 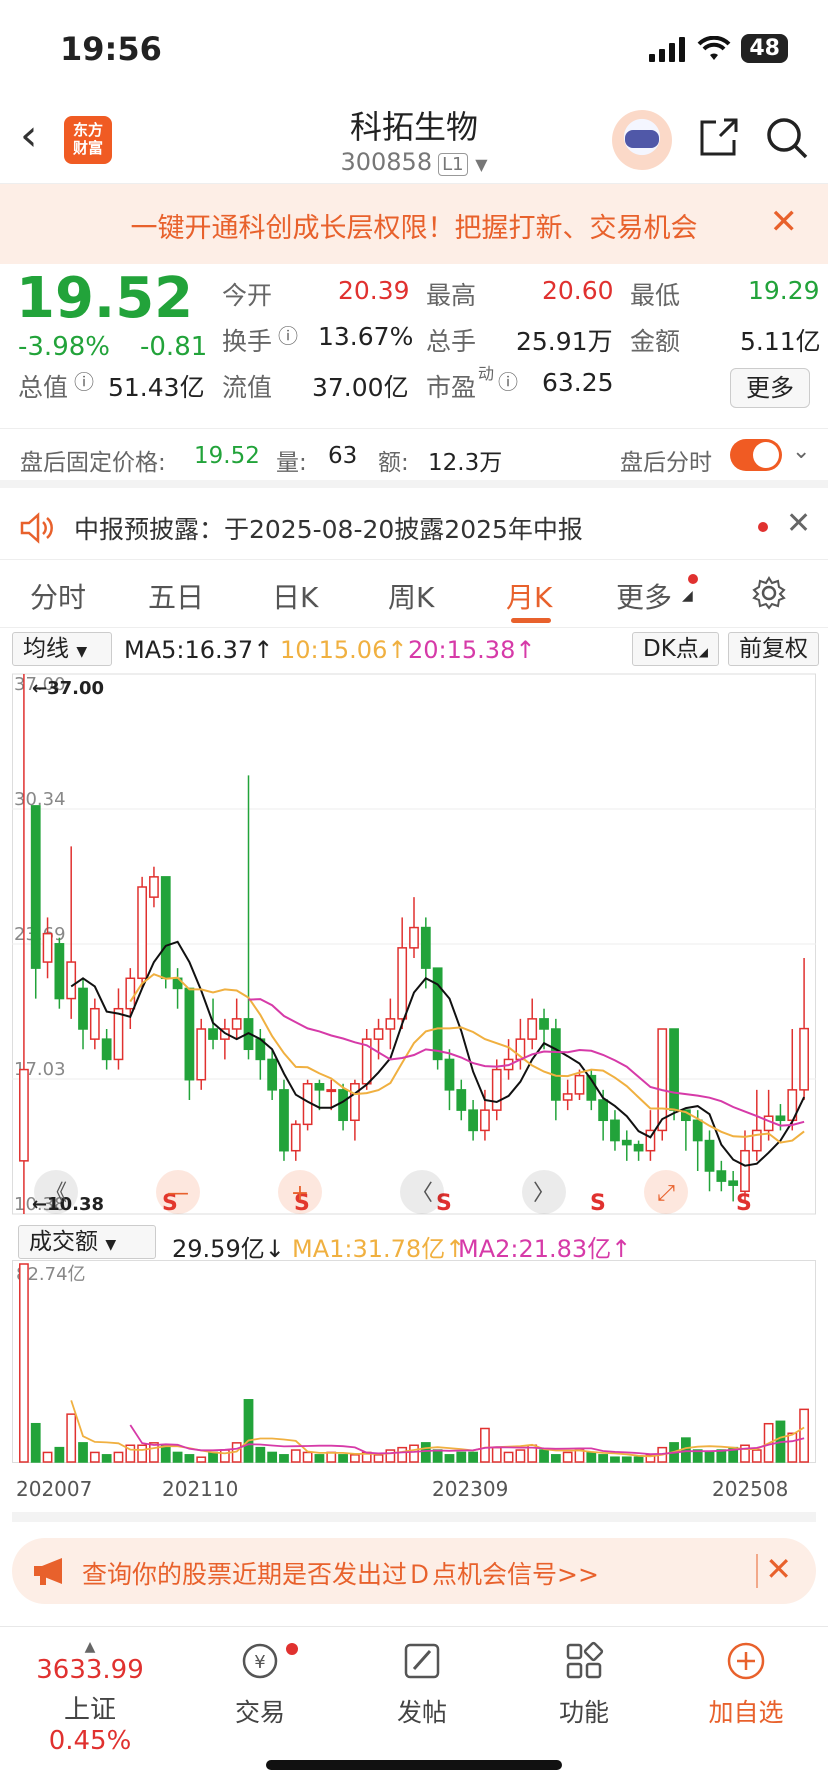 I want to click on adjust-button: 前复权, so click(x=773, y=649).